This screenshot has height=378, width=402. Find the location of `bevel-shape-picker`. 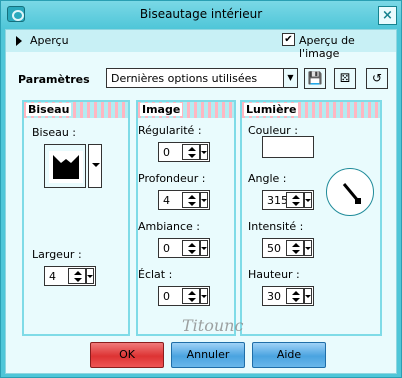

bevel-shape-picker is located at coordinates (65, 166).